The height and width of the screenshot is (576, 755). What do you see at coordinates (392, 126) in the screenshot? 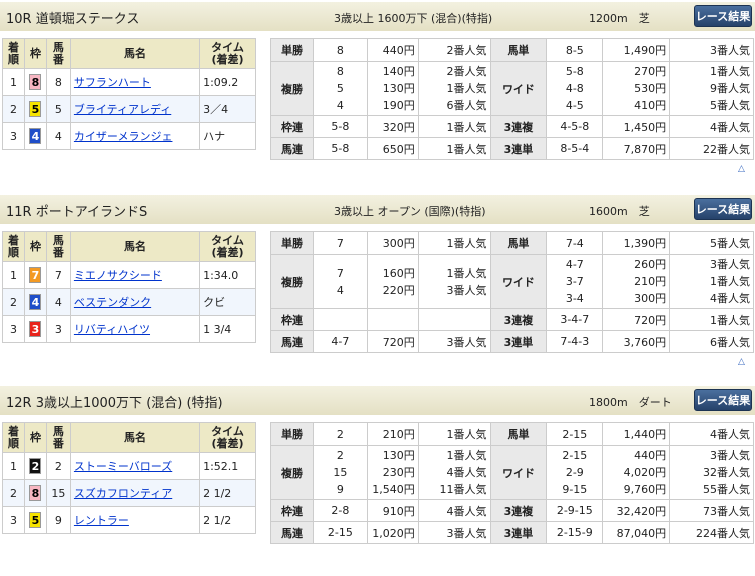
I see `payout-amount: 320円` at bounding box center [392, 126].